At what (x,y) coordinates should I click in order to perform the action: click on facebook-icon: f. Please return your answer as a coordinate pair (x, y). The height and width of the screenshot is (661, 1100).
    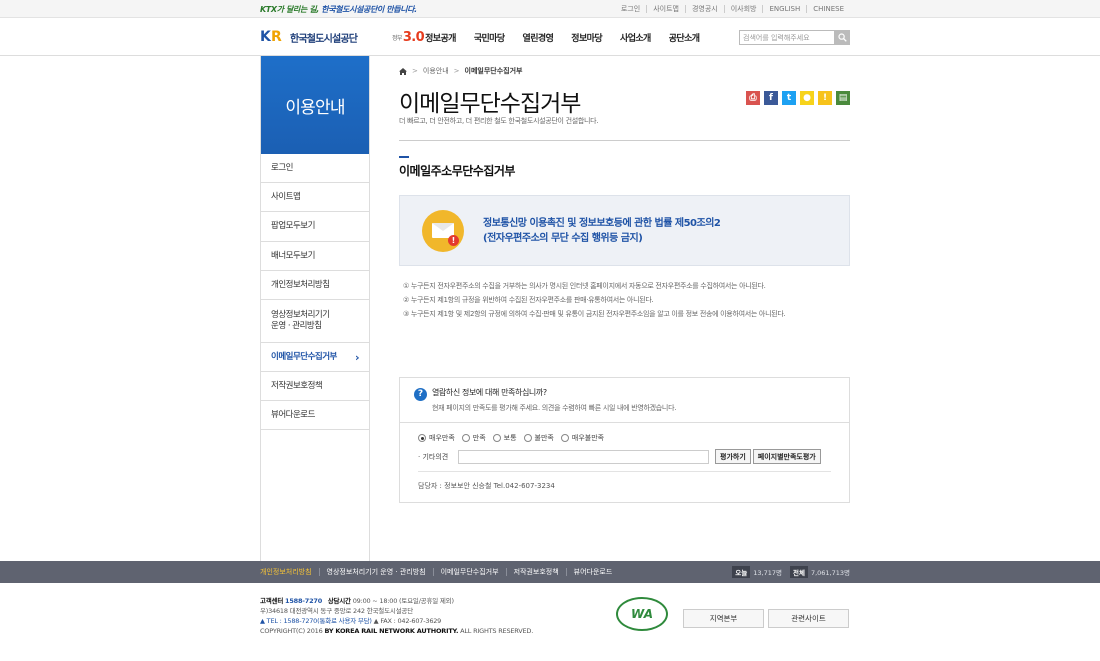
    Looking at the image, I should click on (771, 98).